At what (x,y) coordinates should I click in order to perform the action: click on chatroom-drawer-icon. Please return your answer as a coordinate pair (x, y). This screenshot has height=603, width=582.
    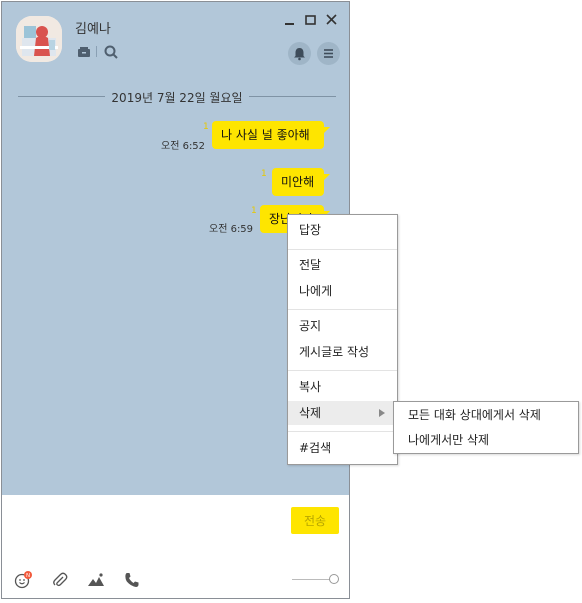
    Looking at the image, I should click on (84, 52).